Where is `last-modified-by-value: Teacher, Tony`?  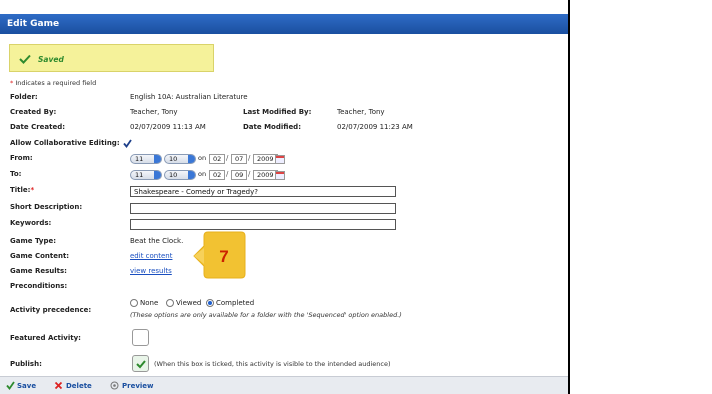 last-modified-by-value: Teacher, Tony is located at coordinates (361, 112).